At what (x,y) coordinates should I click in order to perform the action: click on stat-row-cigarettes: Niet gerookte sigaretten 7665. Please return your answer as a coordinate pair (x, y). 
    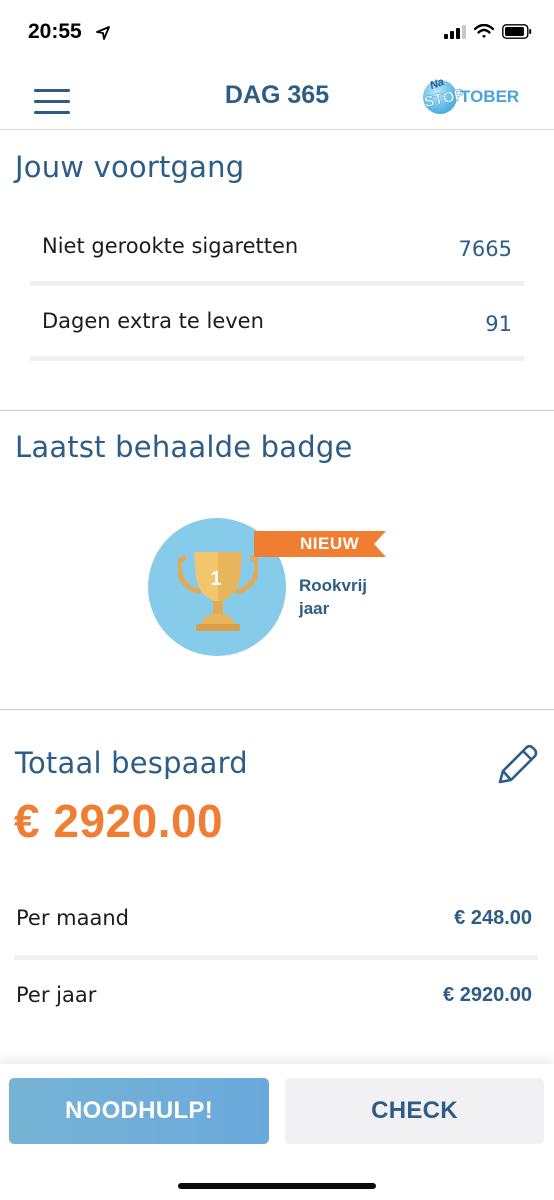
    Looking at the image, I should click on (277, 251).